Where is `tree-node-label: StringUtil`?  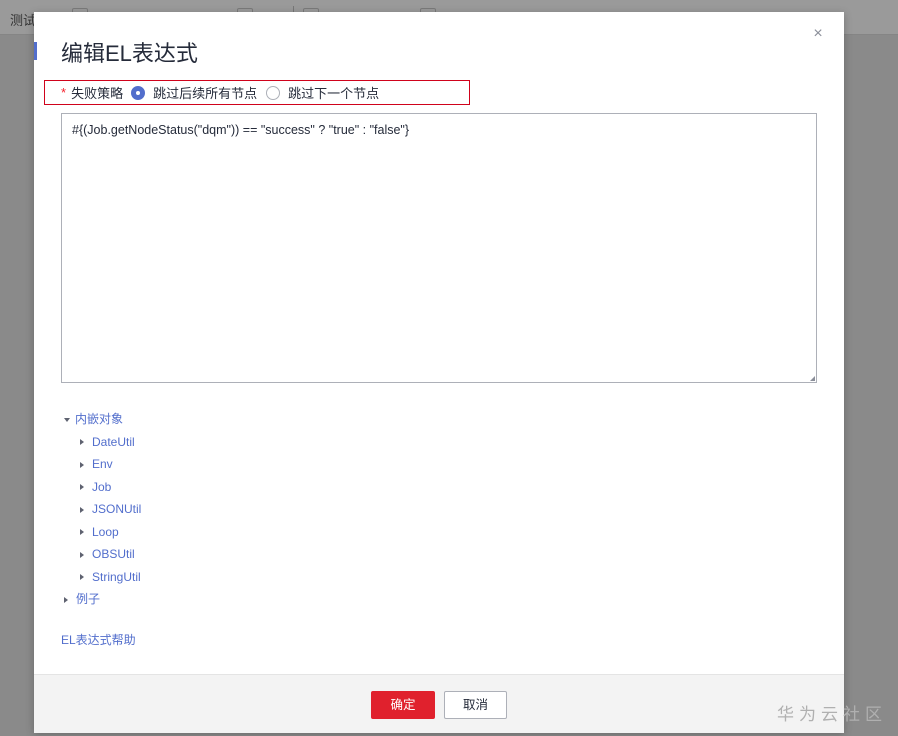 tree-node-label: StringUtil is located at coordinates (116, 576).